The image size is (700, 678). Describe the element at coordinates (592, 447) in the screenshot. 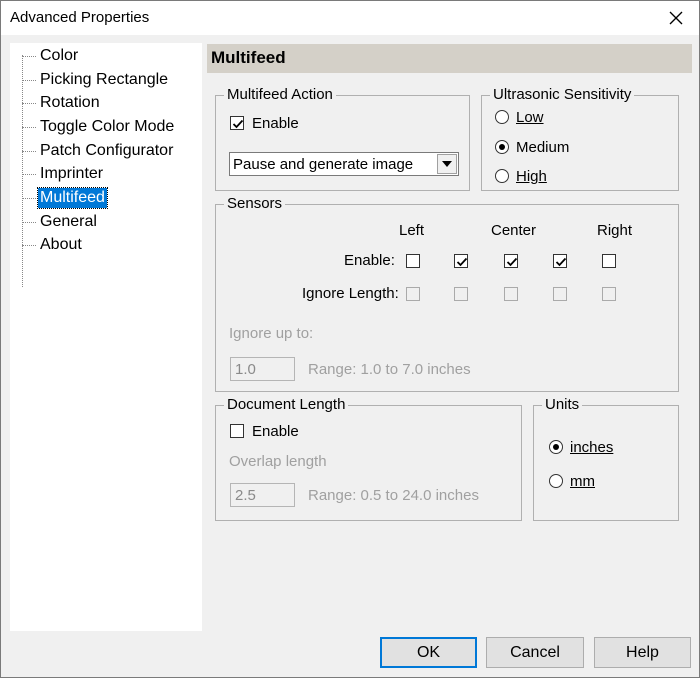

I see `radio-inches-label: inches` at that location.